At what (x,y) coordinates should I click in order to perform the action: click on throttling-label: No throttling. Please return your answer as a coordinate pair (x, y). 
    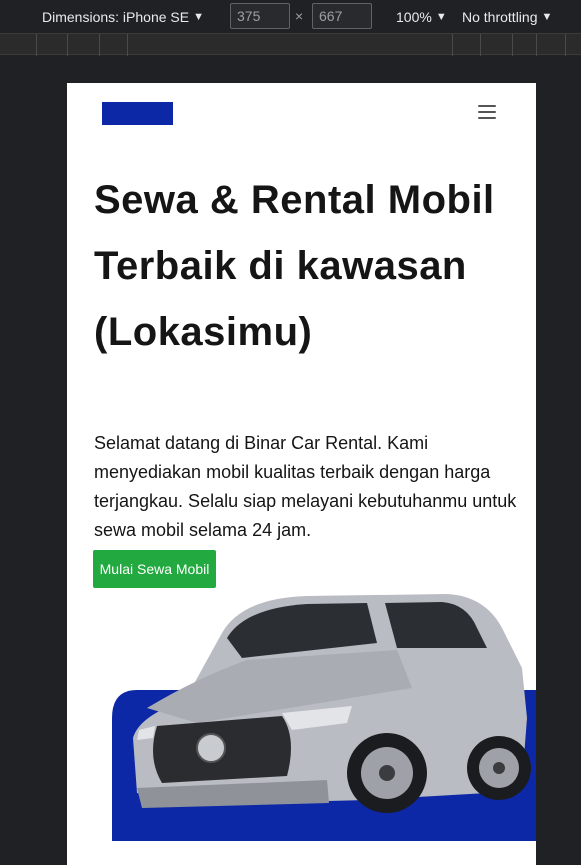
    Looking at the image, I should click on (500, 16).